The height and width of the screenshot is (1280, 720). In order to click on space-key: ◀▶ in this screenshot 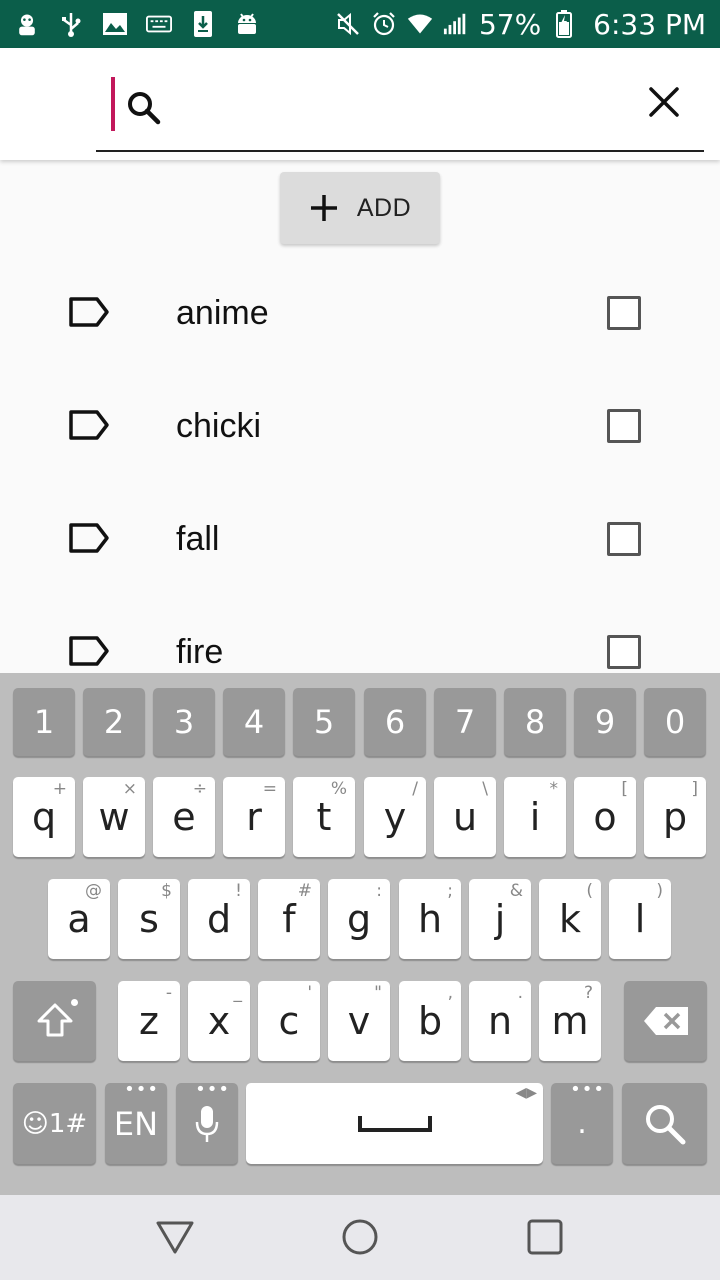, I will do `click(394, 1123)`.